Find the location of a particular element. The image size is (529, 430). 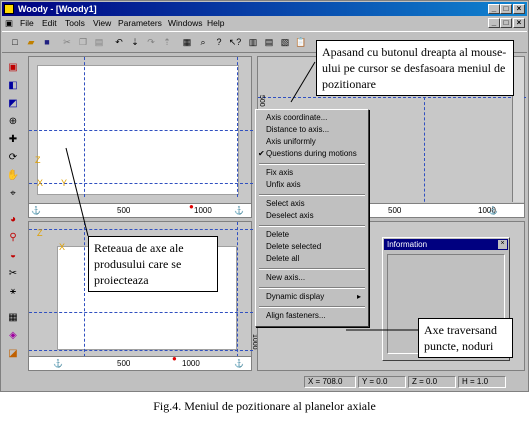

menu-parameters: Parameters is located at coordinates (140, 23).